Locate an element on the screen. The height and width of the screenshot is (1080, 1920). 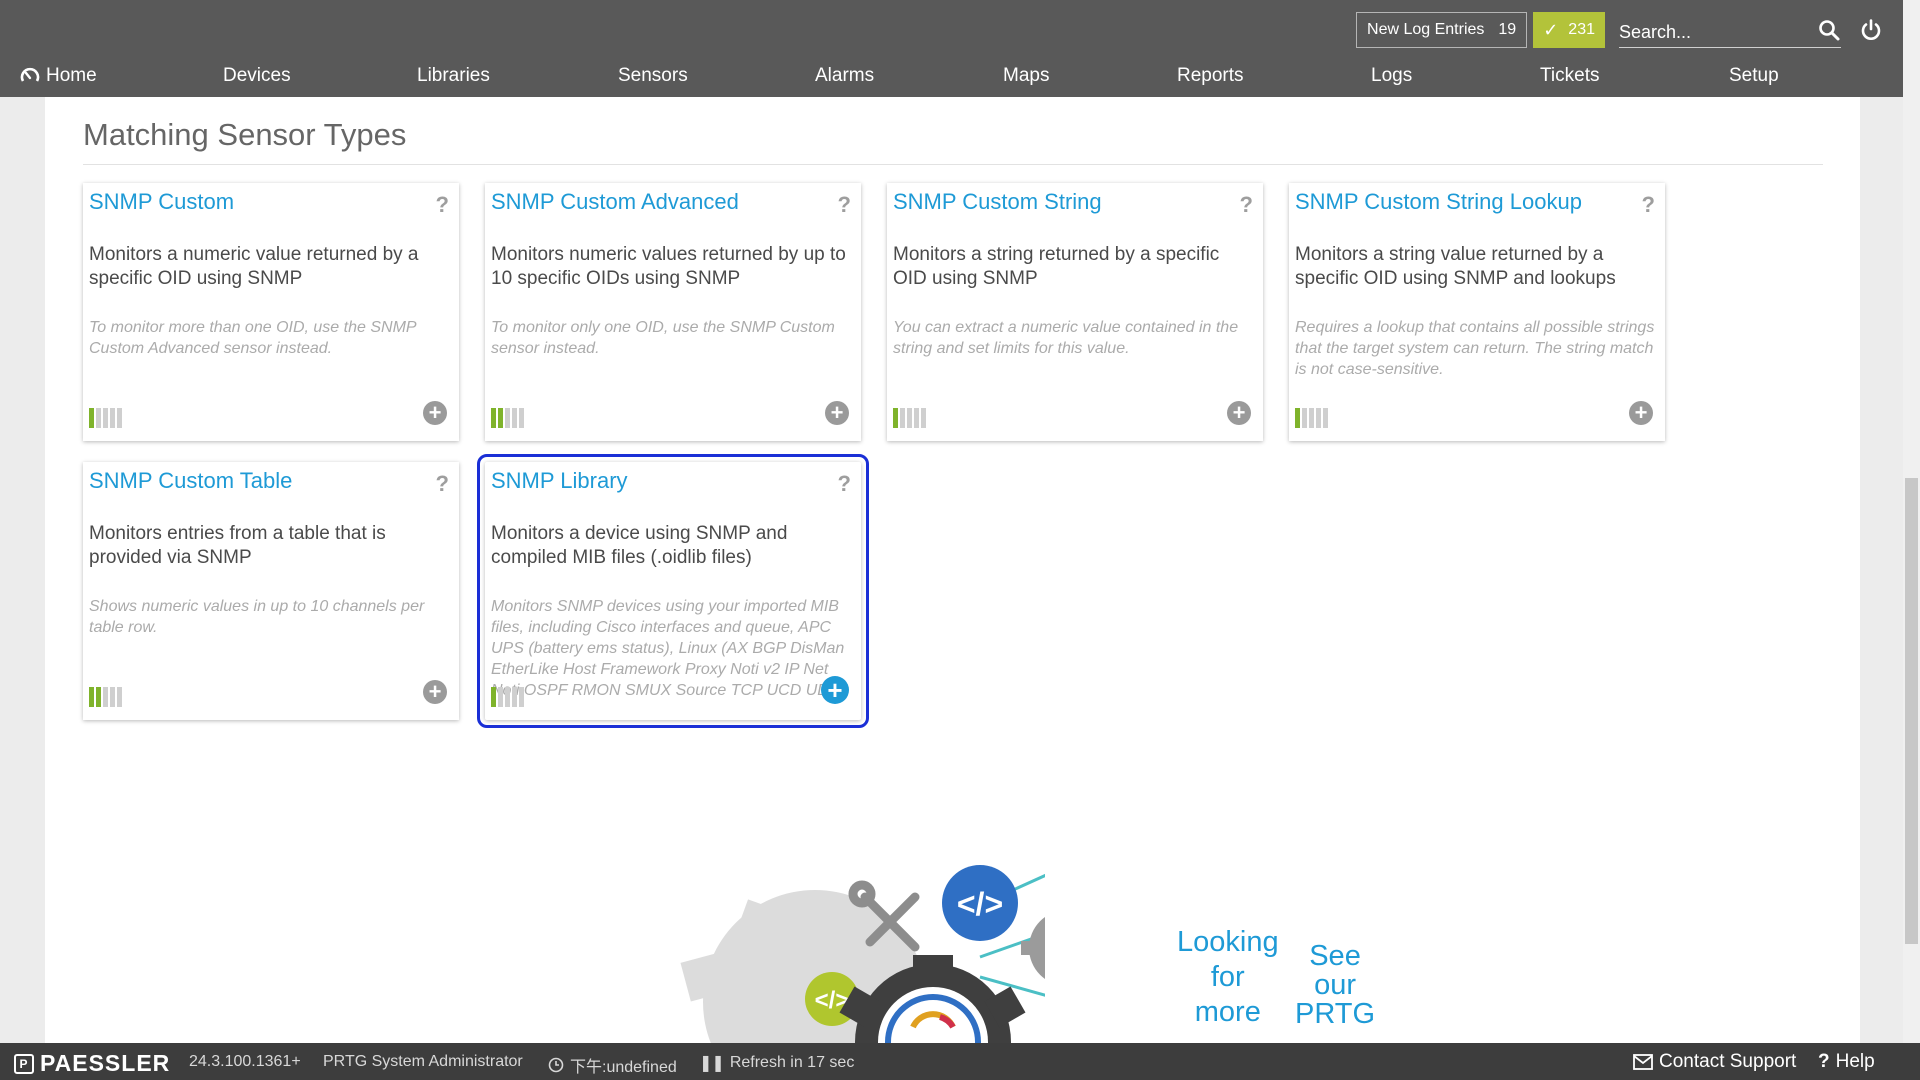
ok-sensors-count: 231 is located at coordinates (1581, 29).